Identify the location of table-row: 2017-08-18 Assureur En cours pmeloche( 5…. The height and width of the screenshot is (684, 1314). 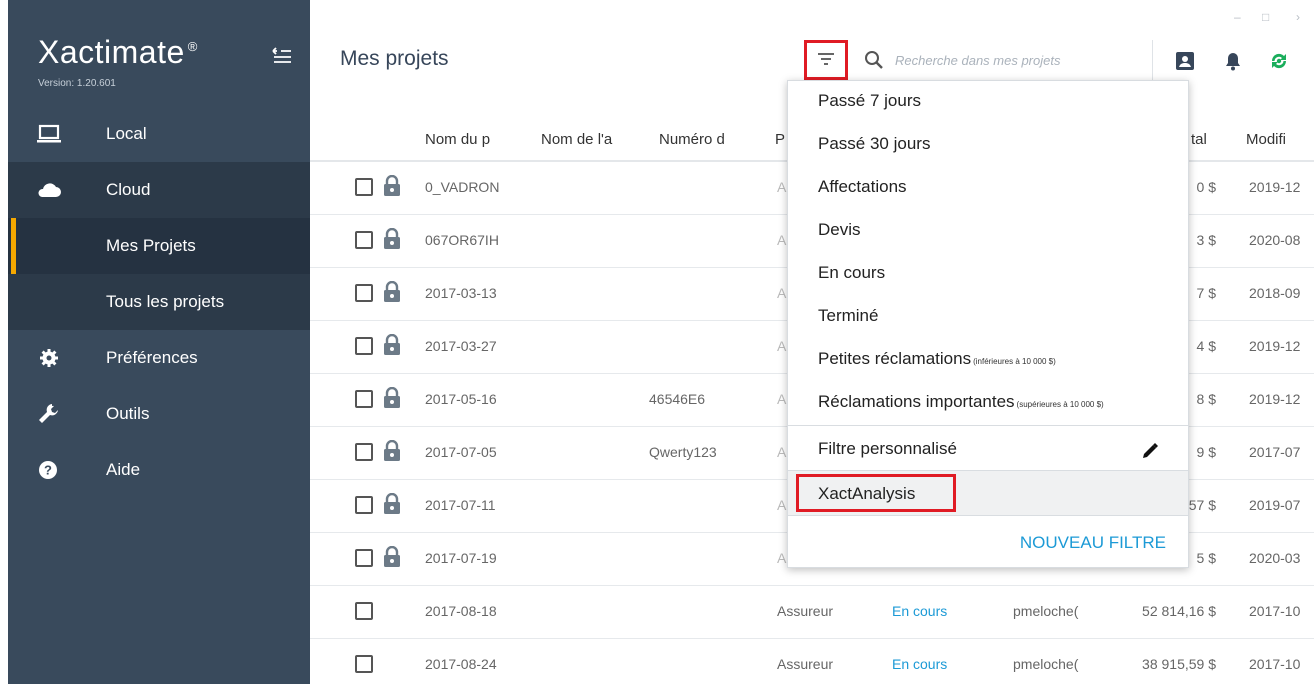
(812, 612).